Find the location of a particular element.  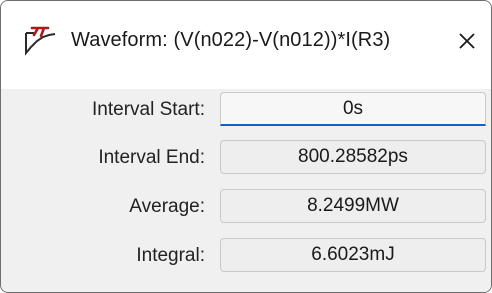

ltspice-logo-icon is located at coordinates (40, 40).